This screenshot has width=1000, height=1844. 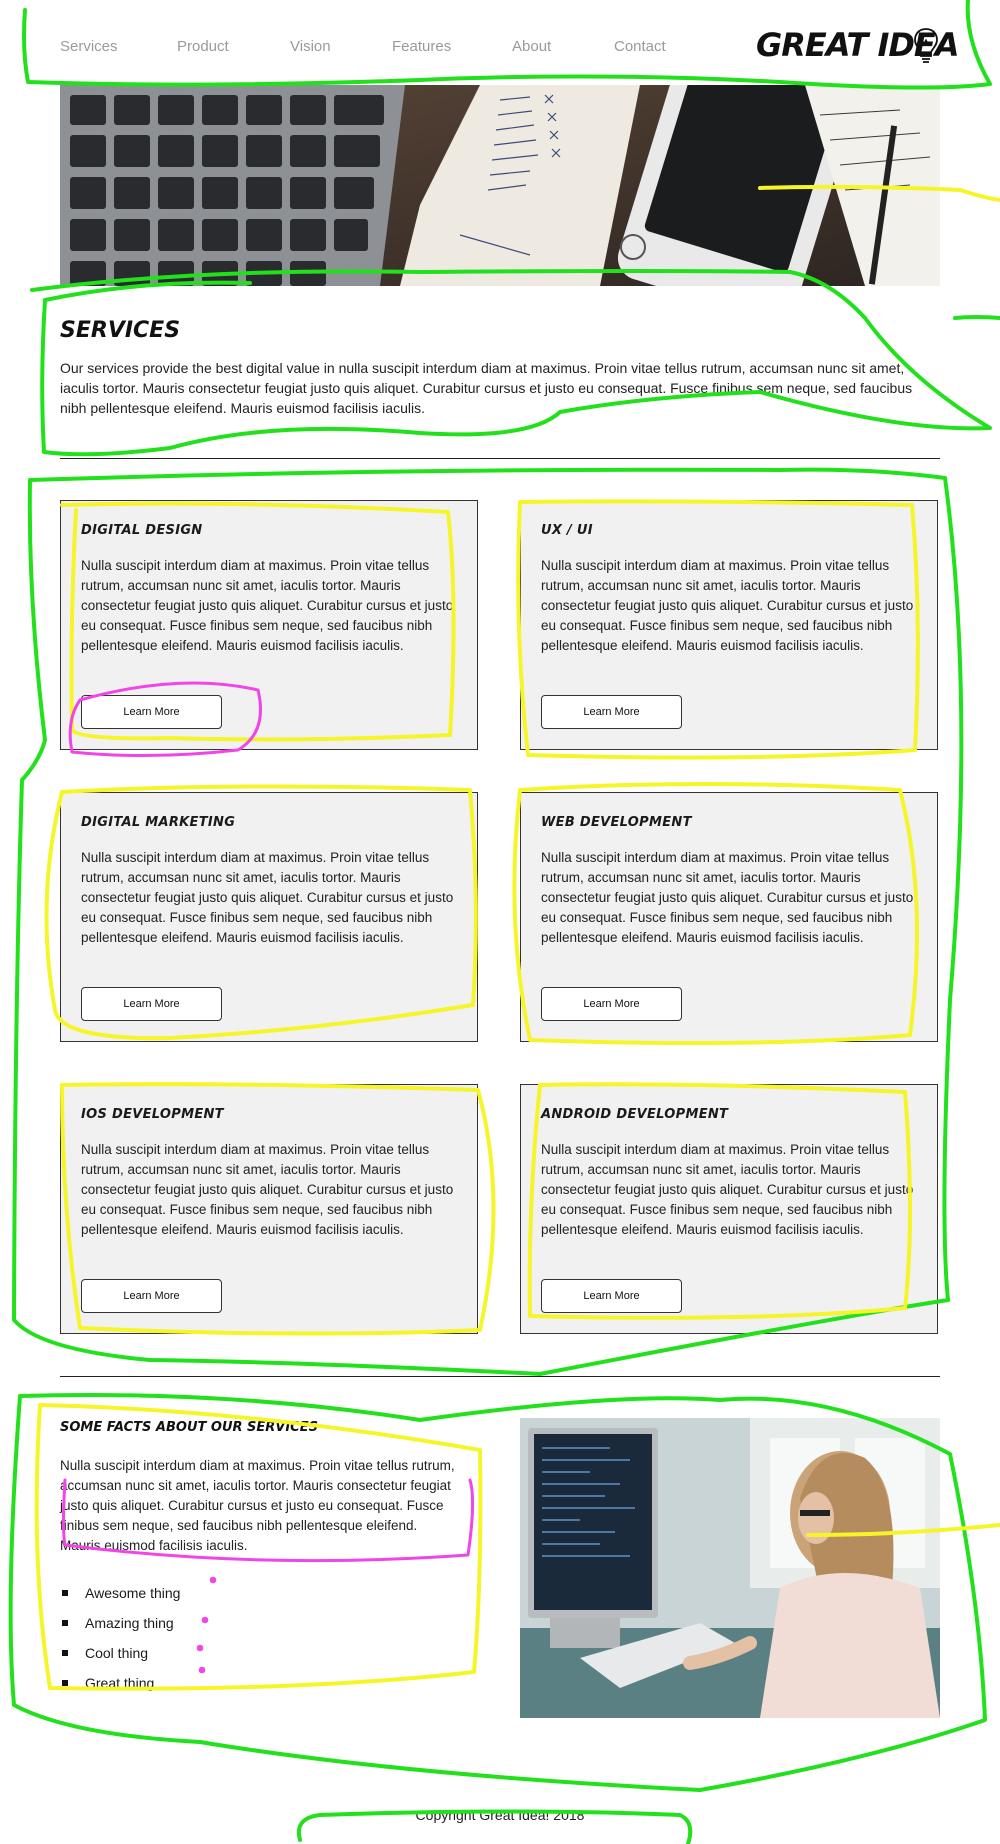 I want to click on list-item-label: Great thing, so click(x=120, y=1683).